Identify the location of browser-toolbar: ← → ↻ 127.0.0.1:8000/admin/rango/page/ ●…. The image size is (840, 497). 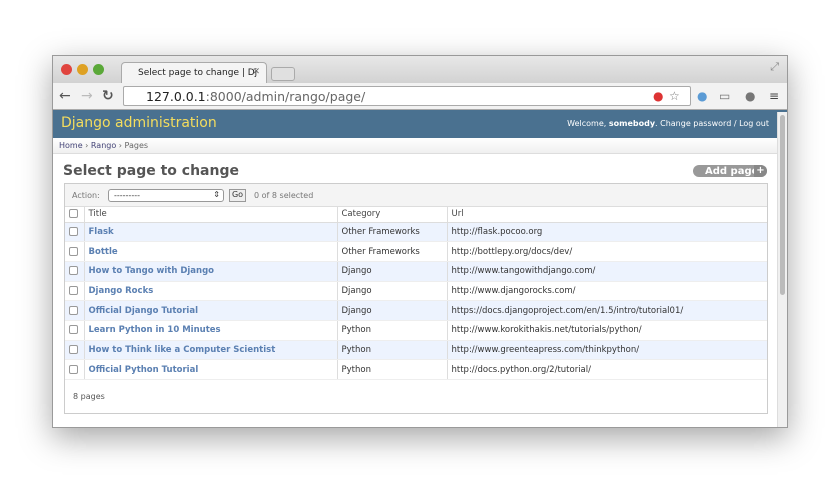
(420, 96).